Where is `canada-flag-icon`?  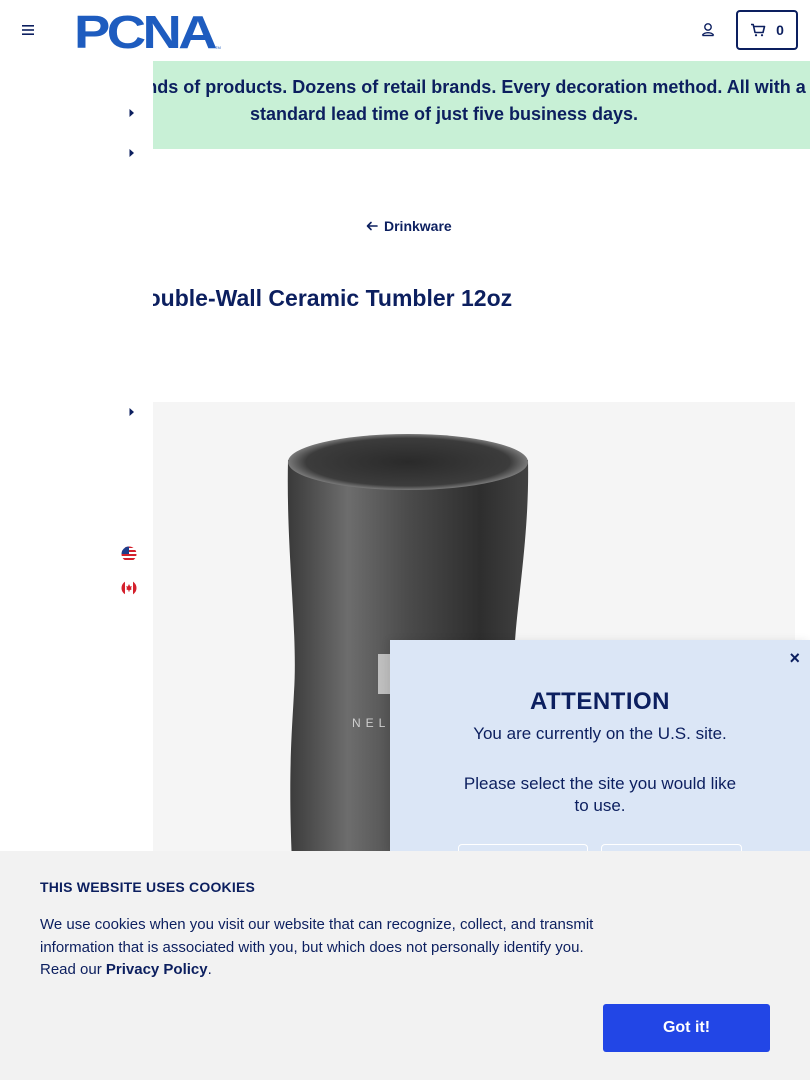 canada-flag-icon is located at coordinates (129, 588).